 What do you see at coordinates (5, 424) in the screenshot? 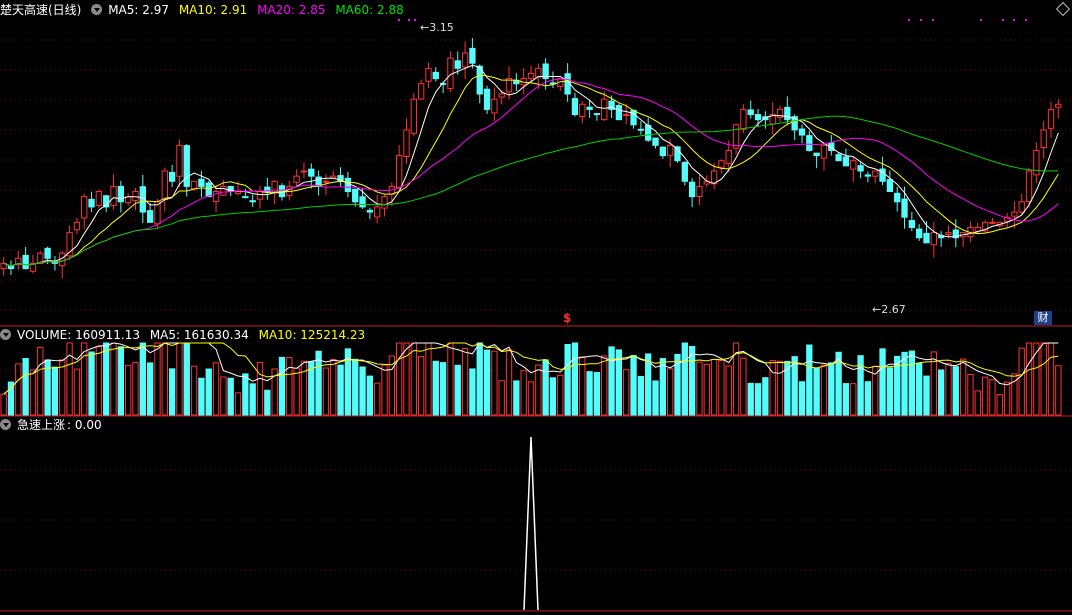
I see `indicator-collapse-icon` at bounding box center [5, 424].